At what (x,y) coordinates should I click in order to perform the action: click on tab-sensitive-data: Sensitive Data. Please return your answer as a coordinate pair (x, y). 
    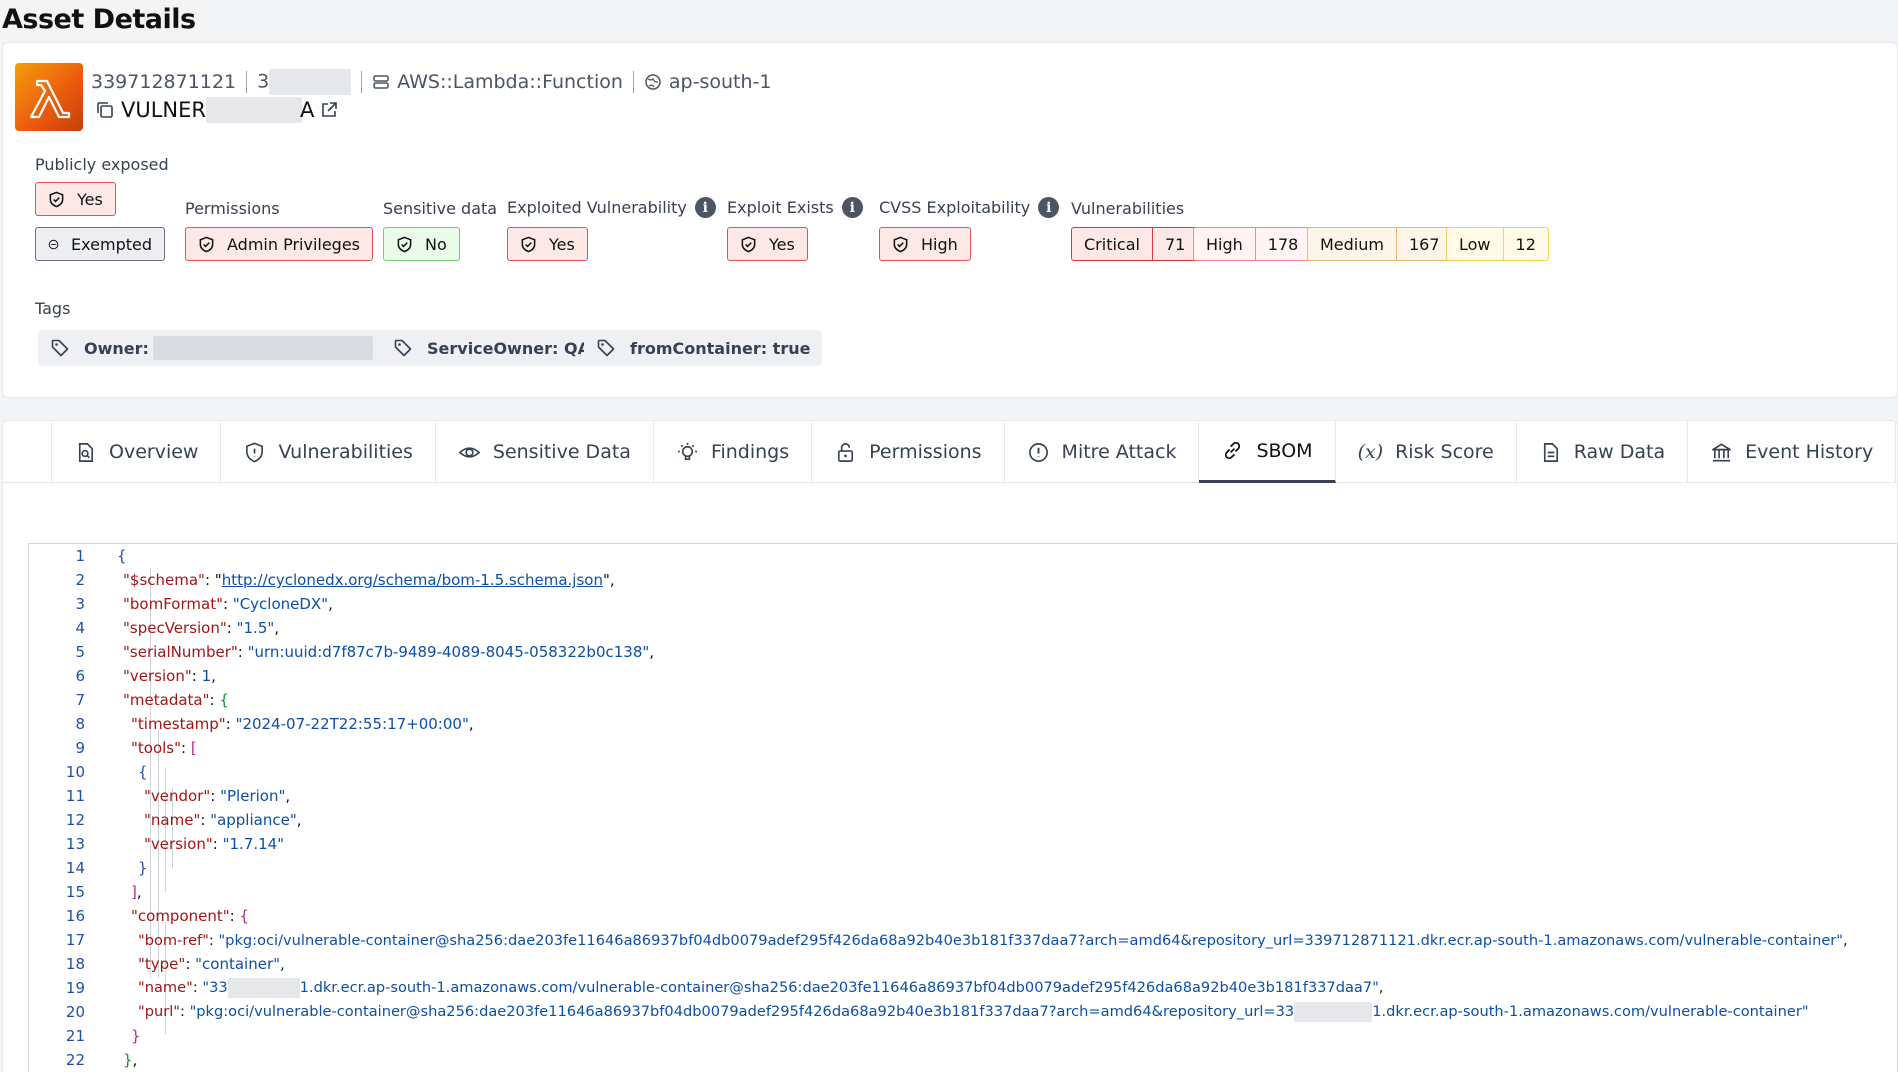
    Looking at the image, I should click on (545, 452).